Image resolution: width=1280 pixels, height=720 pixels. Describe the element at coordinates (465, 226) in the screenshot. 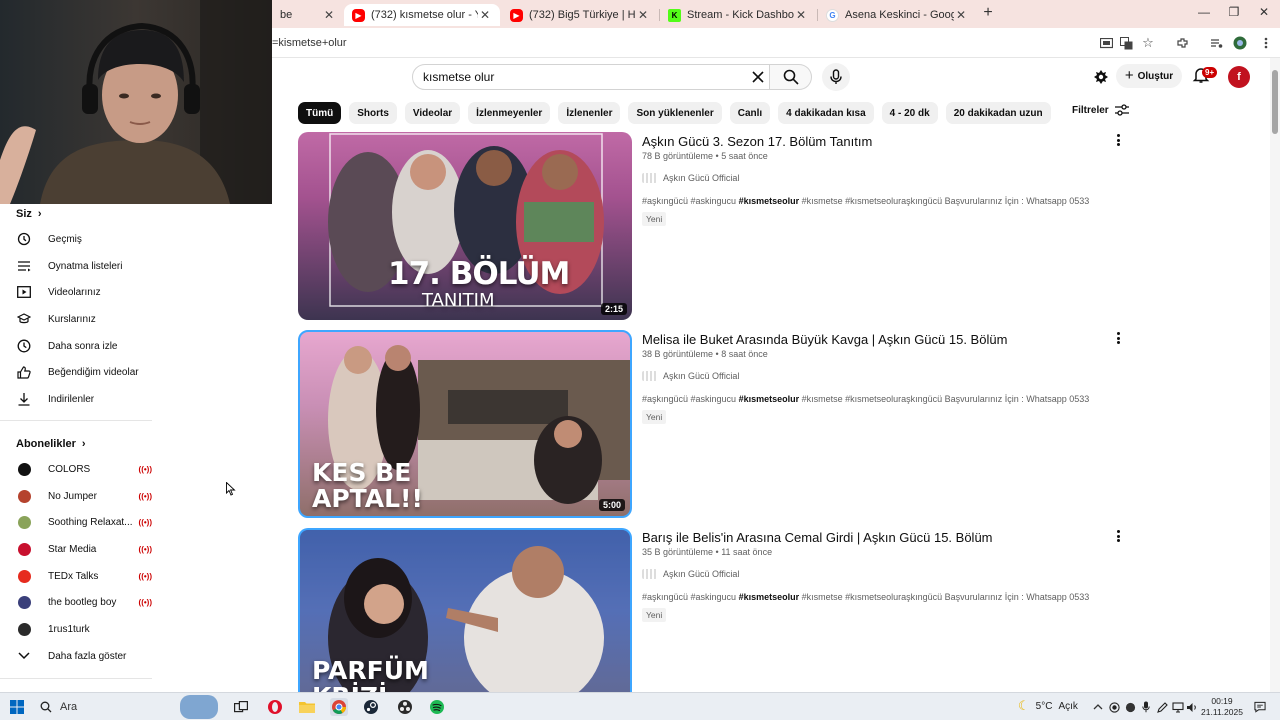

I see `video-thumbnail: 17. BÖLÜM TANITIM 2:15` at that location.